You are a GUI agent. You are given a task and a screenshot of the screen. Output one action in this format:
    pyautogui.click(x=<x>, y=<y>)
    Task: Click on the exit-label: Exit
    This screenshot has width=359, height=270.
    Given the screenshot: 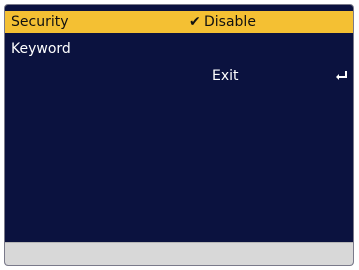 What is the action you would take?
    pyautogui.click(x=225, y=76)
    